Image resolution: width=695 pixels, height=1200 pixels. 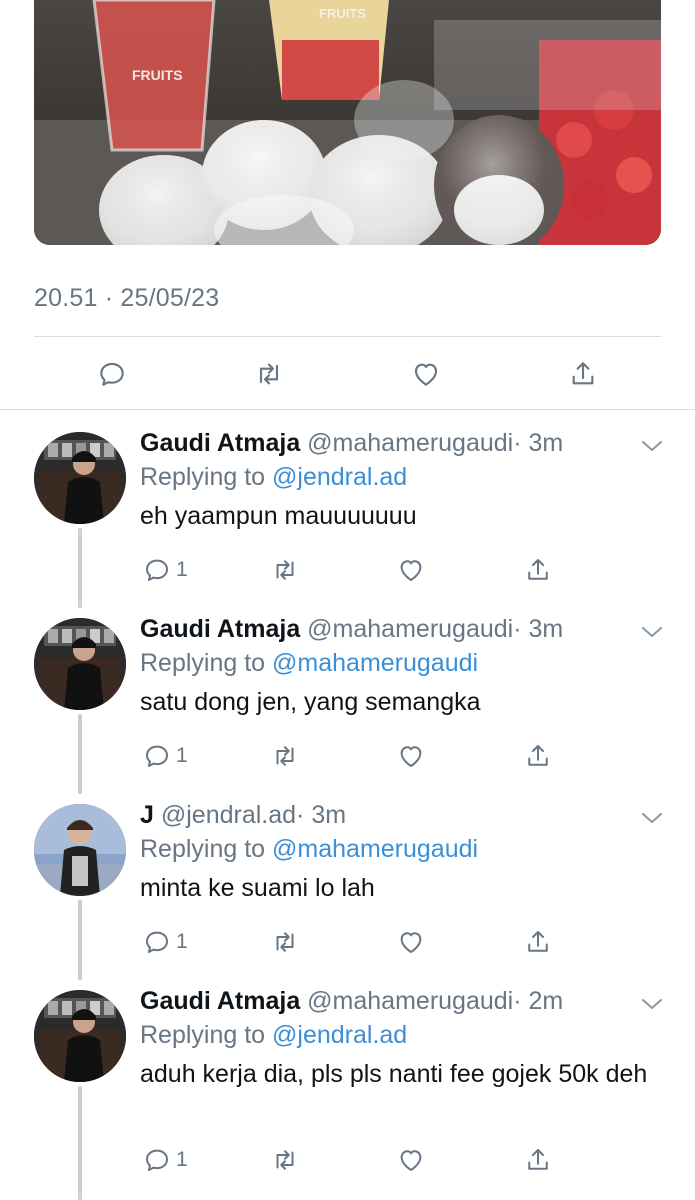 What do you see at coordinates (257, 888) in the screenshot?
I see `reply-text: minta ke suami lo lah` at bounding box center [257, 888].